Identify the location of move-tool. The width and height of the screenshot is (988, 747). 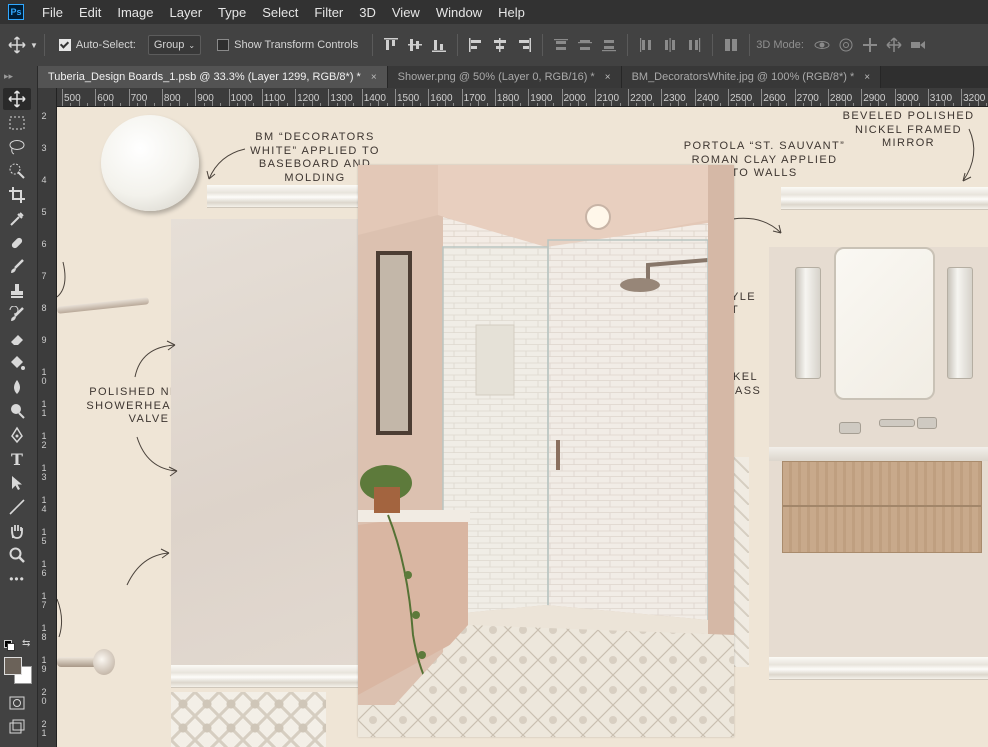
(17, 99).